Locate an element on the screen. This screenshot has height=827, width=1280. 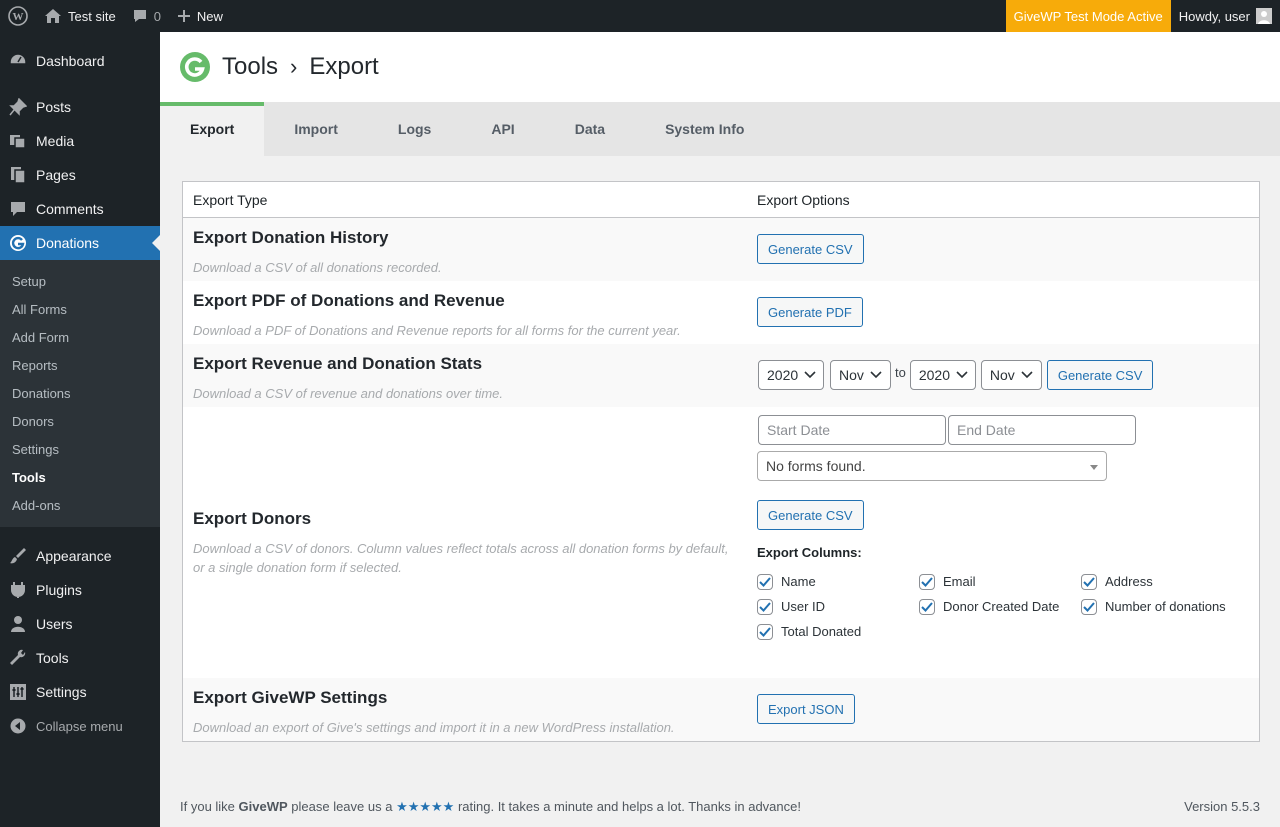
row-title: Export Donation History is located at coordinates (291, 237).